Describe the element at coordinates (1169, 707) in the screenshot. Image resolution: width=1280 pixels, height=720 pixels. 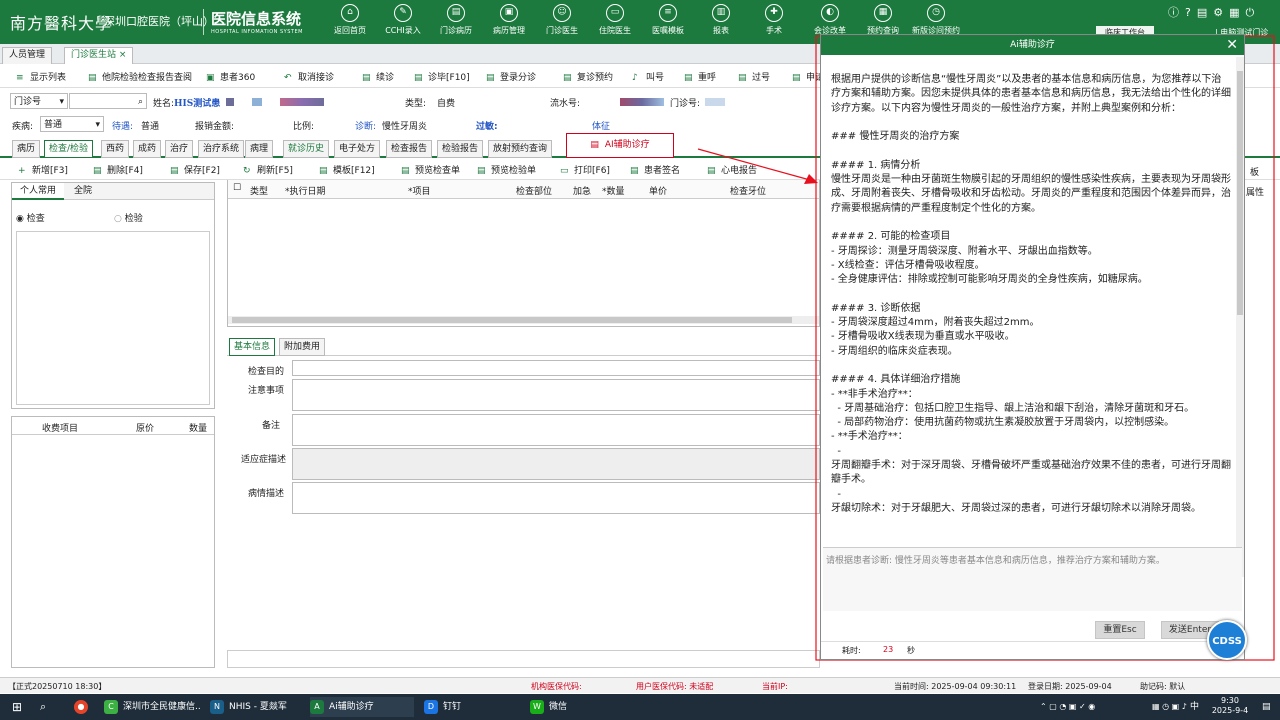
I see `tray-icons-2: ▦ ◷ ▣ ♪` at that location.